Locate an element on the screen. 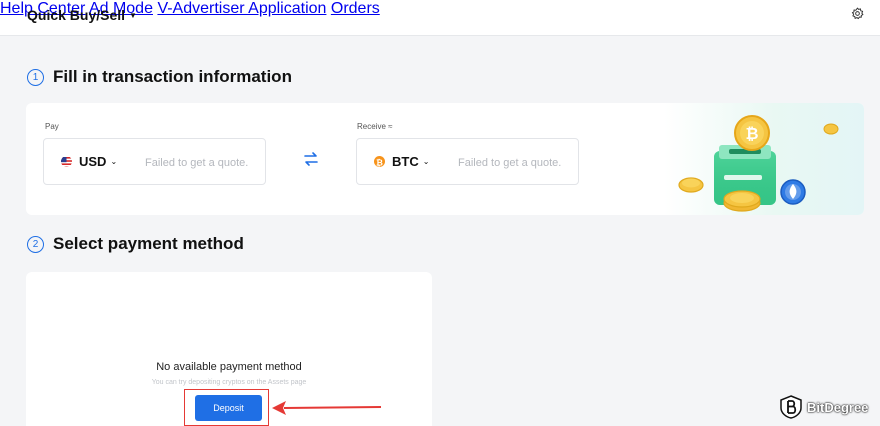 Image resolution: width=880 pixels, height=426 pixels. pay-quote-placeholder: Failed to get a quote. is located at coordinates (197, 163).